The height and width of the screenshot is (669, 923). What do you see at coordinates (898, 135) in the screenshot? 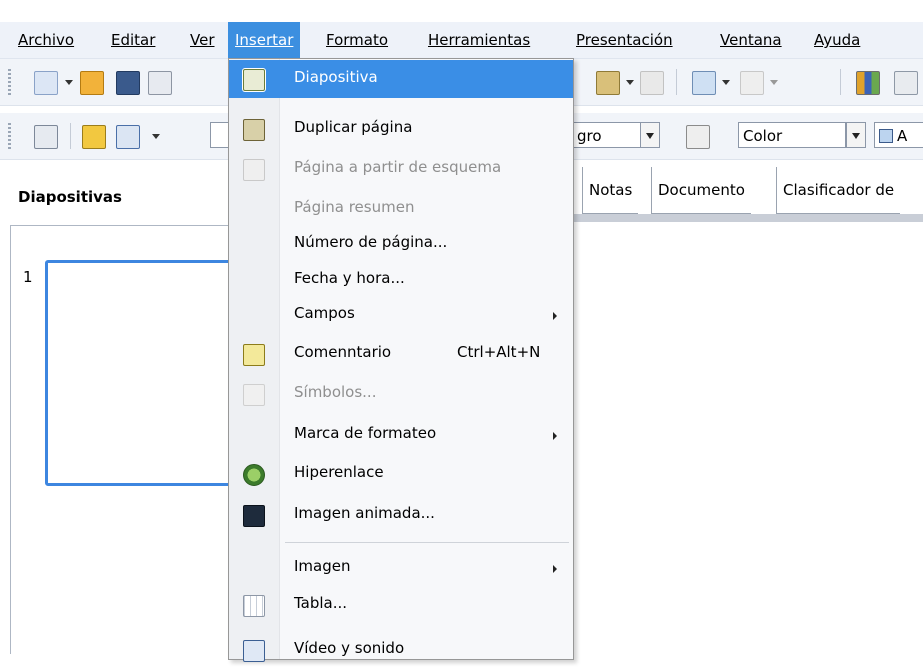
I see `fill-color-combo: A` at bounding box center [898, 135].